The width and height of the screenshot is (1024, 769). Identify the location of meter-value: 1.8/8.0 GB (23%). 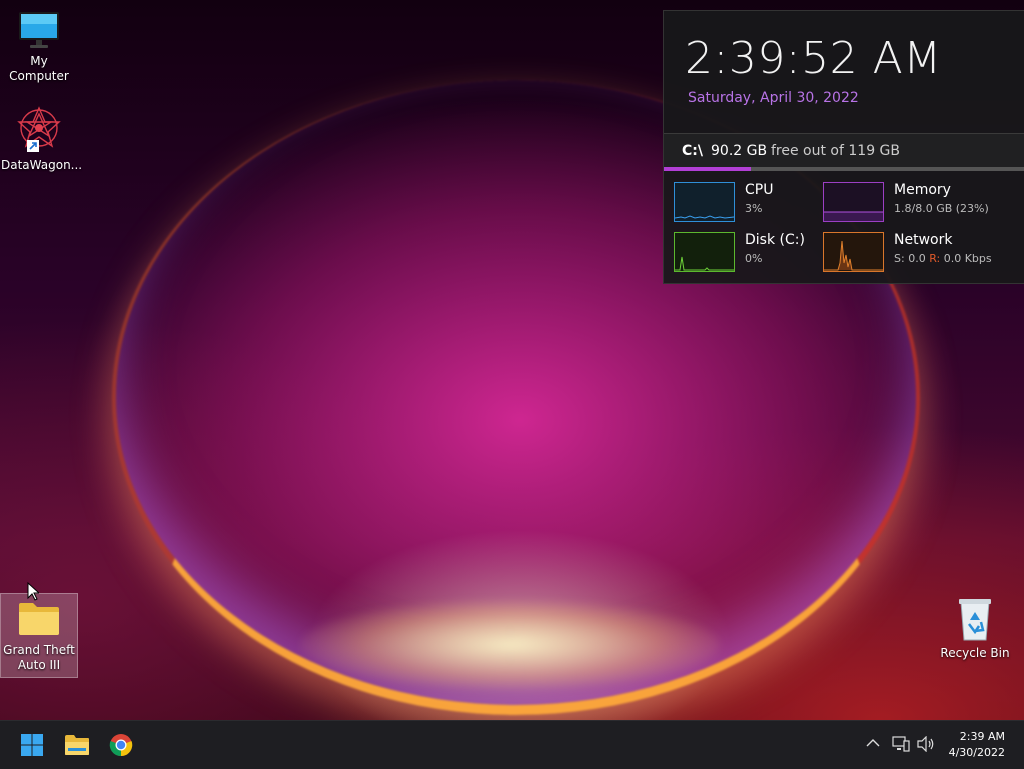
(941, 208).